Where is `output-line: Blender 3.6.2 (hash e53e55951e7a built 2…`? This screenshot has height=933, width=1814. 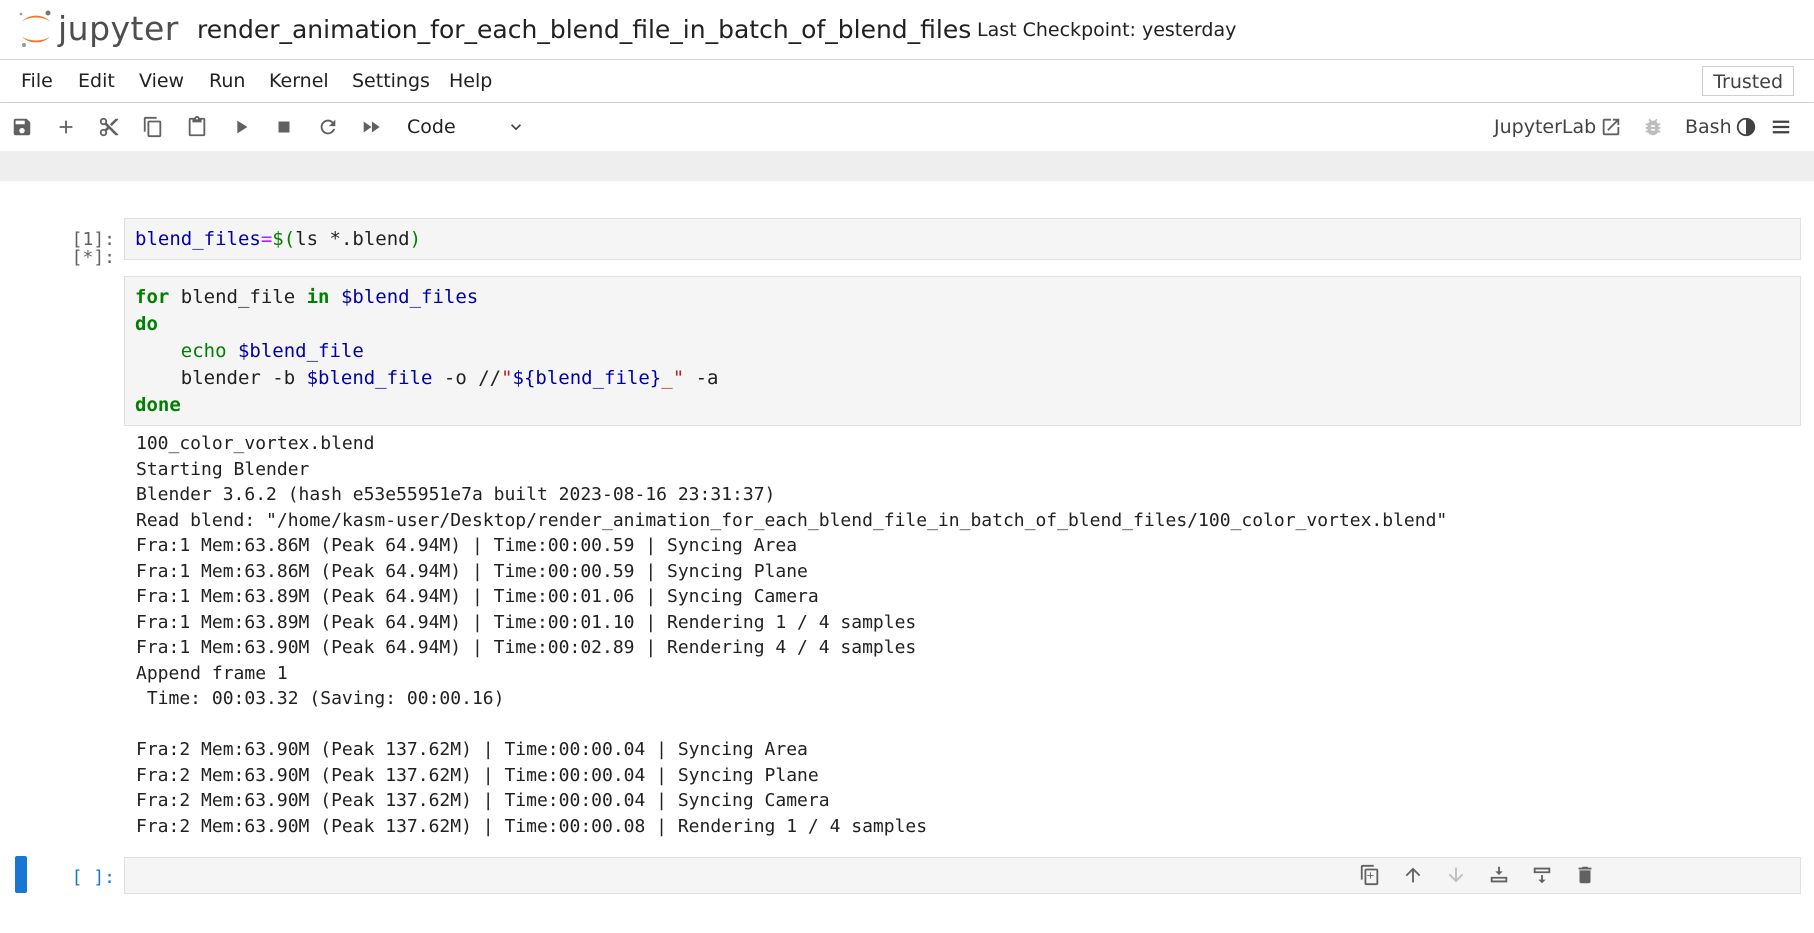 output-line: Blender 3.6.2 (hash e53e55951e7a built 2… is located at coordinates (456, 494).